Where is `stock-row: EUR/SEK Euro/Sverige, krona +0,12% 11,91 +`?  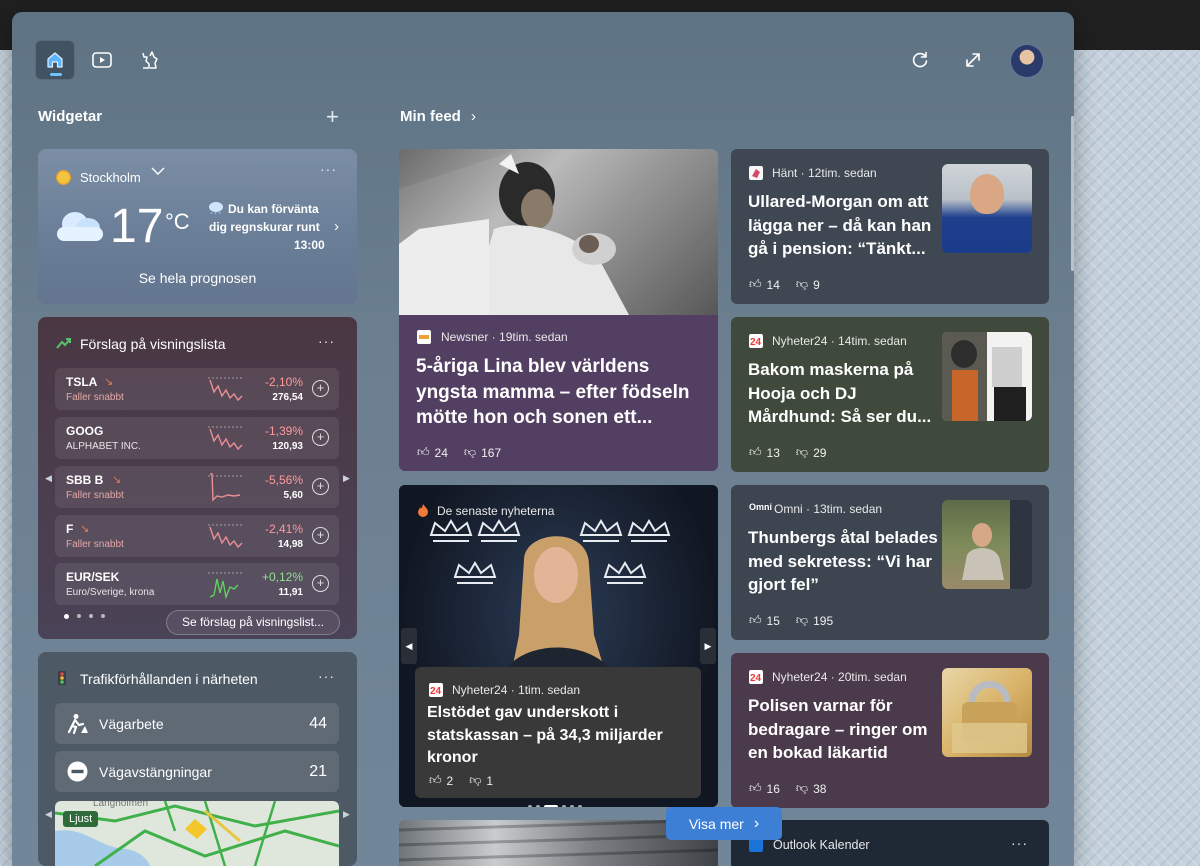 stock-row: EUR/SEK Euro/Sverige, krona +0,12% 11,91 + is located at coordinates (197, 584).